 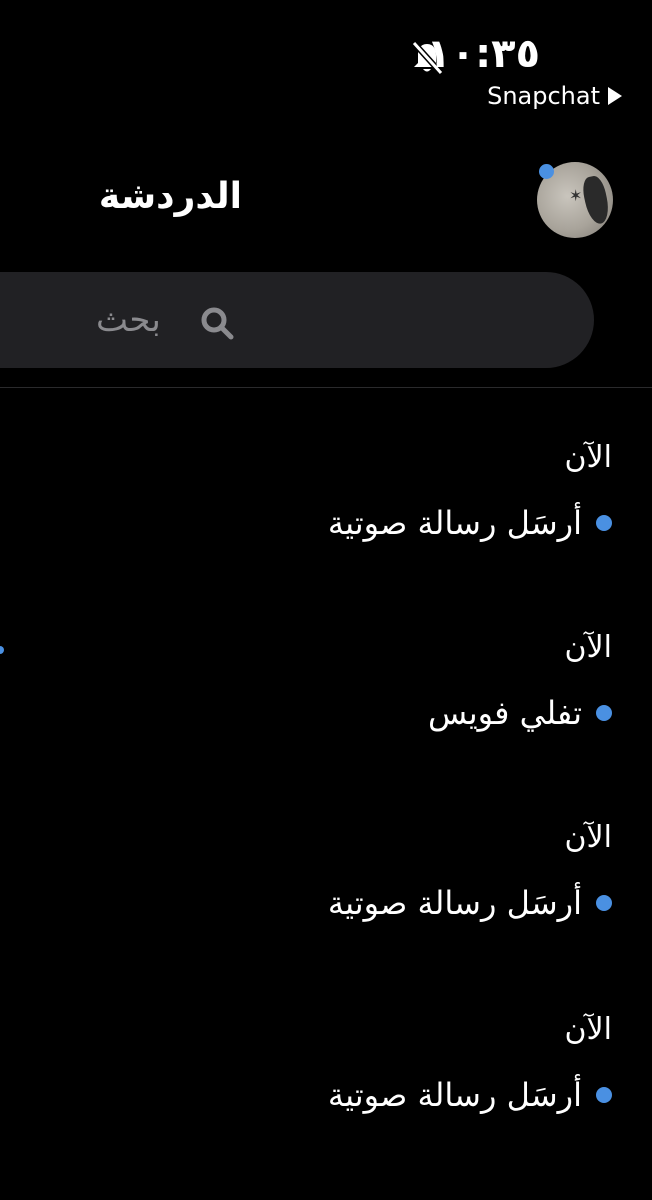 I want to click on search-input: بحث, so click(x=128, y=320).